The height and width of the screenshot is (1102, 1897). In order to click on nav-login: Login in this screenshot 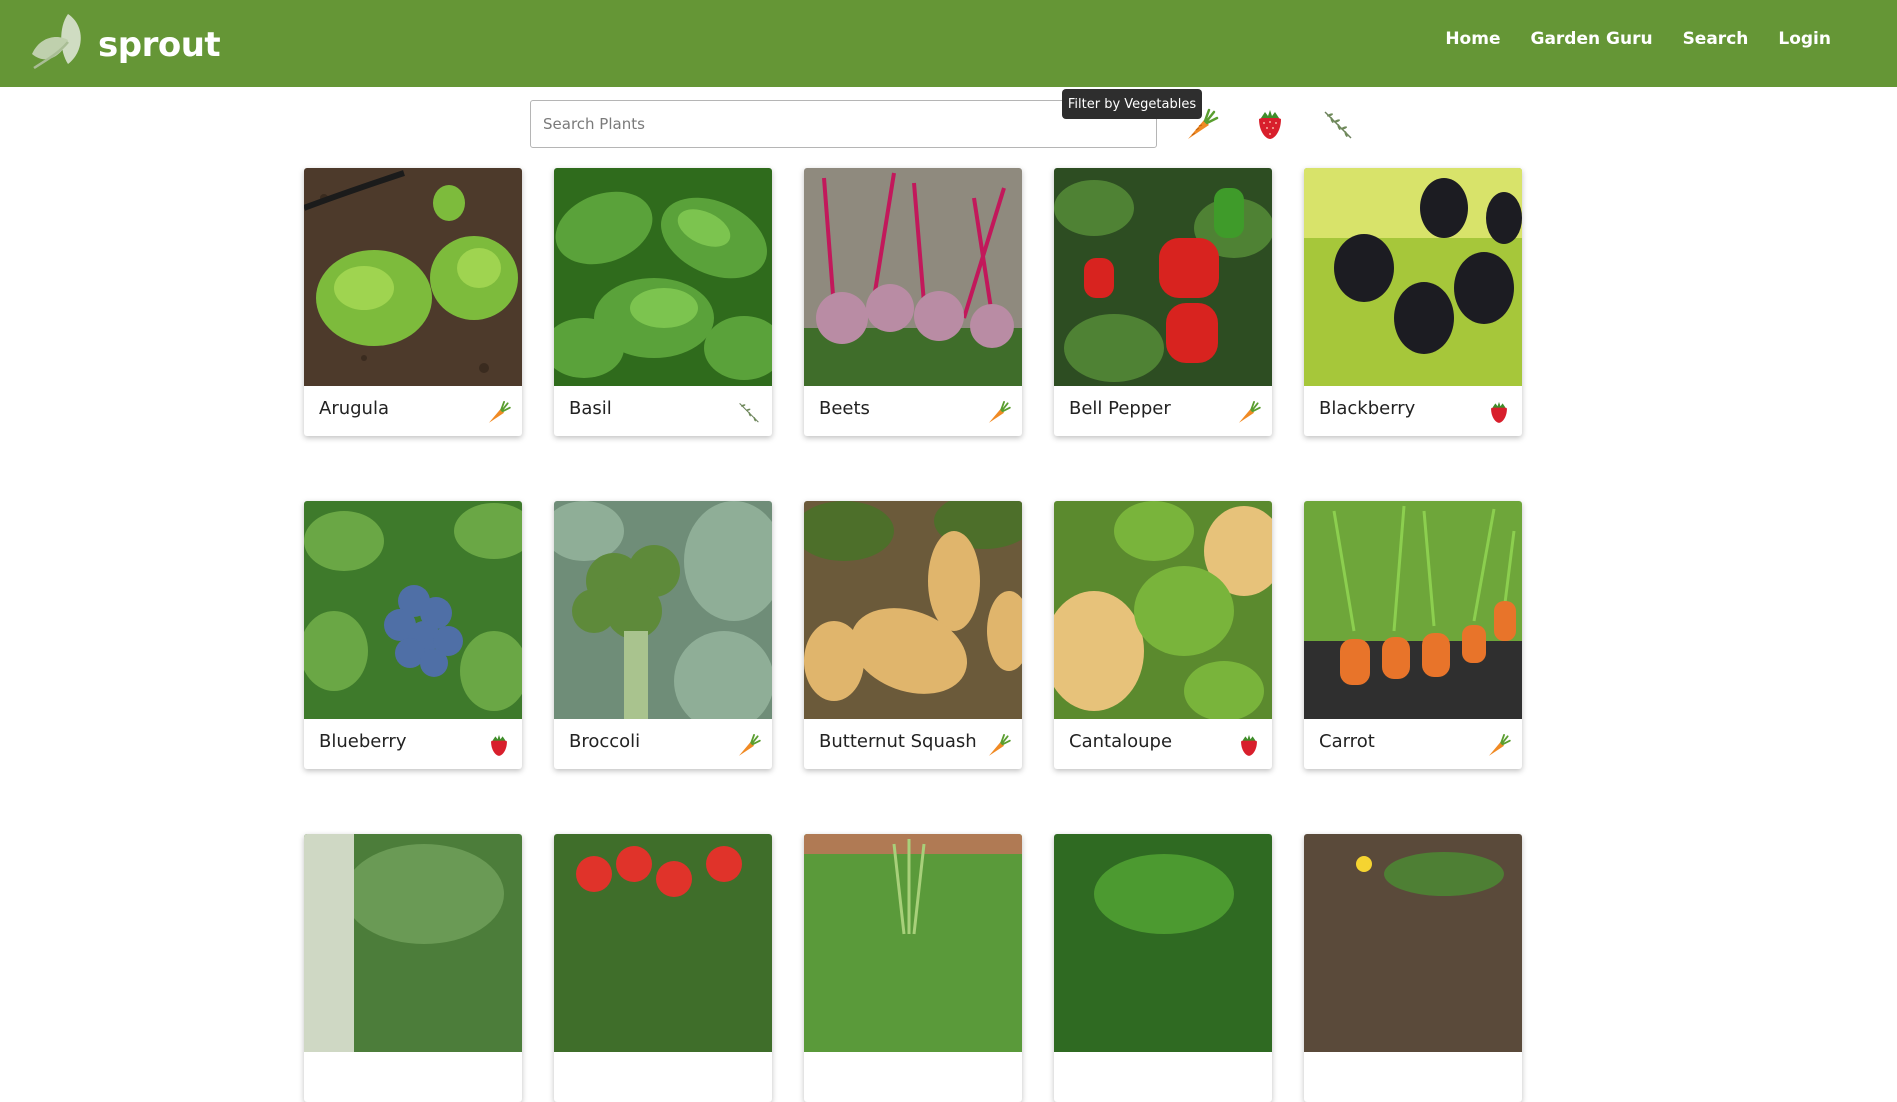, I will do `click(1804, 39)`.